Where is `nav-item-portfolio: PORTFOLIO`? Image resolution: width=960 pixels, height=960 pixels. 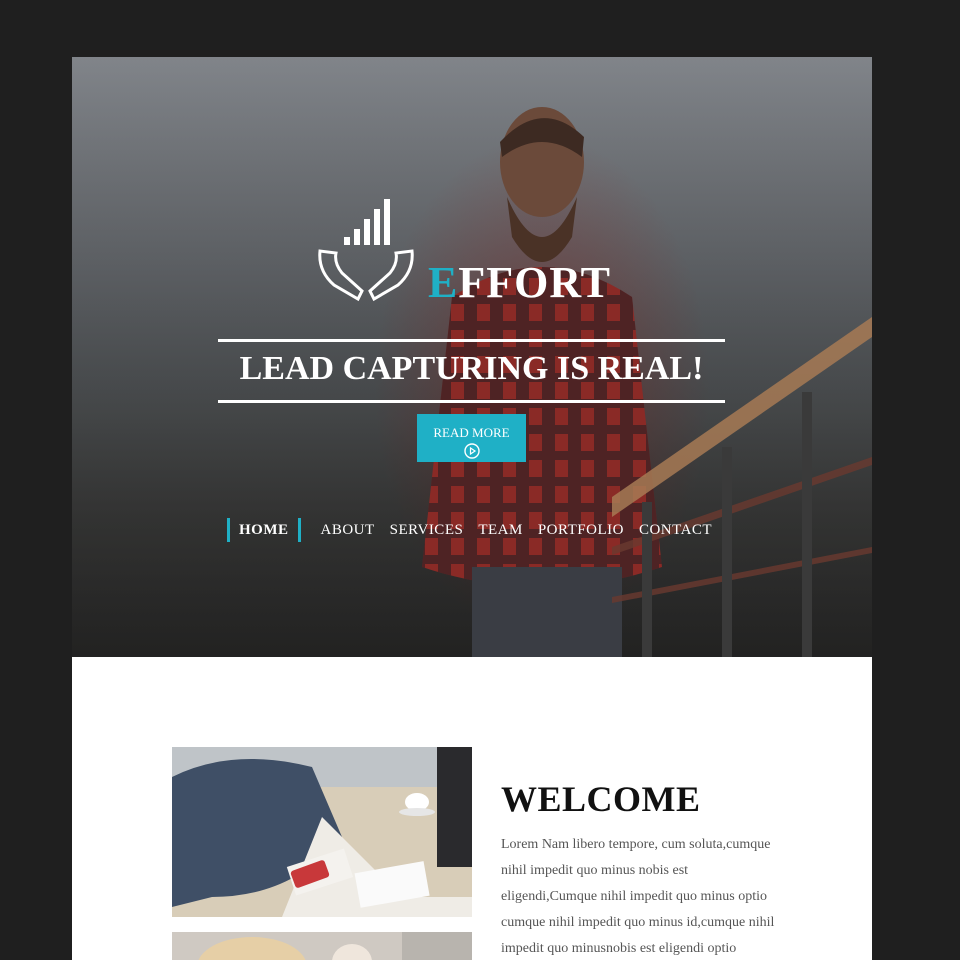 nav-item-portfolio: PORTFOLIO is located at coordinates (581, 530).